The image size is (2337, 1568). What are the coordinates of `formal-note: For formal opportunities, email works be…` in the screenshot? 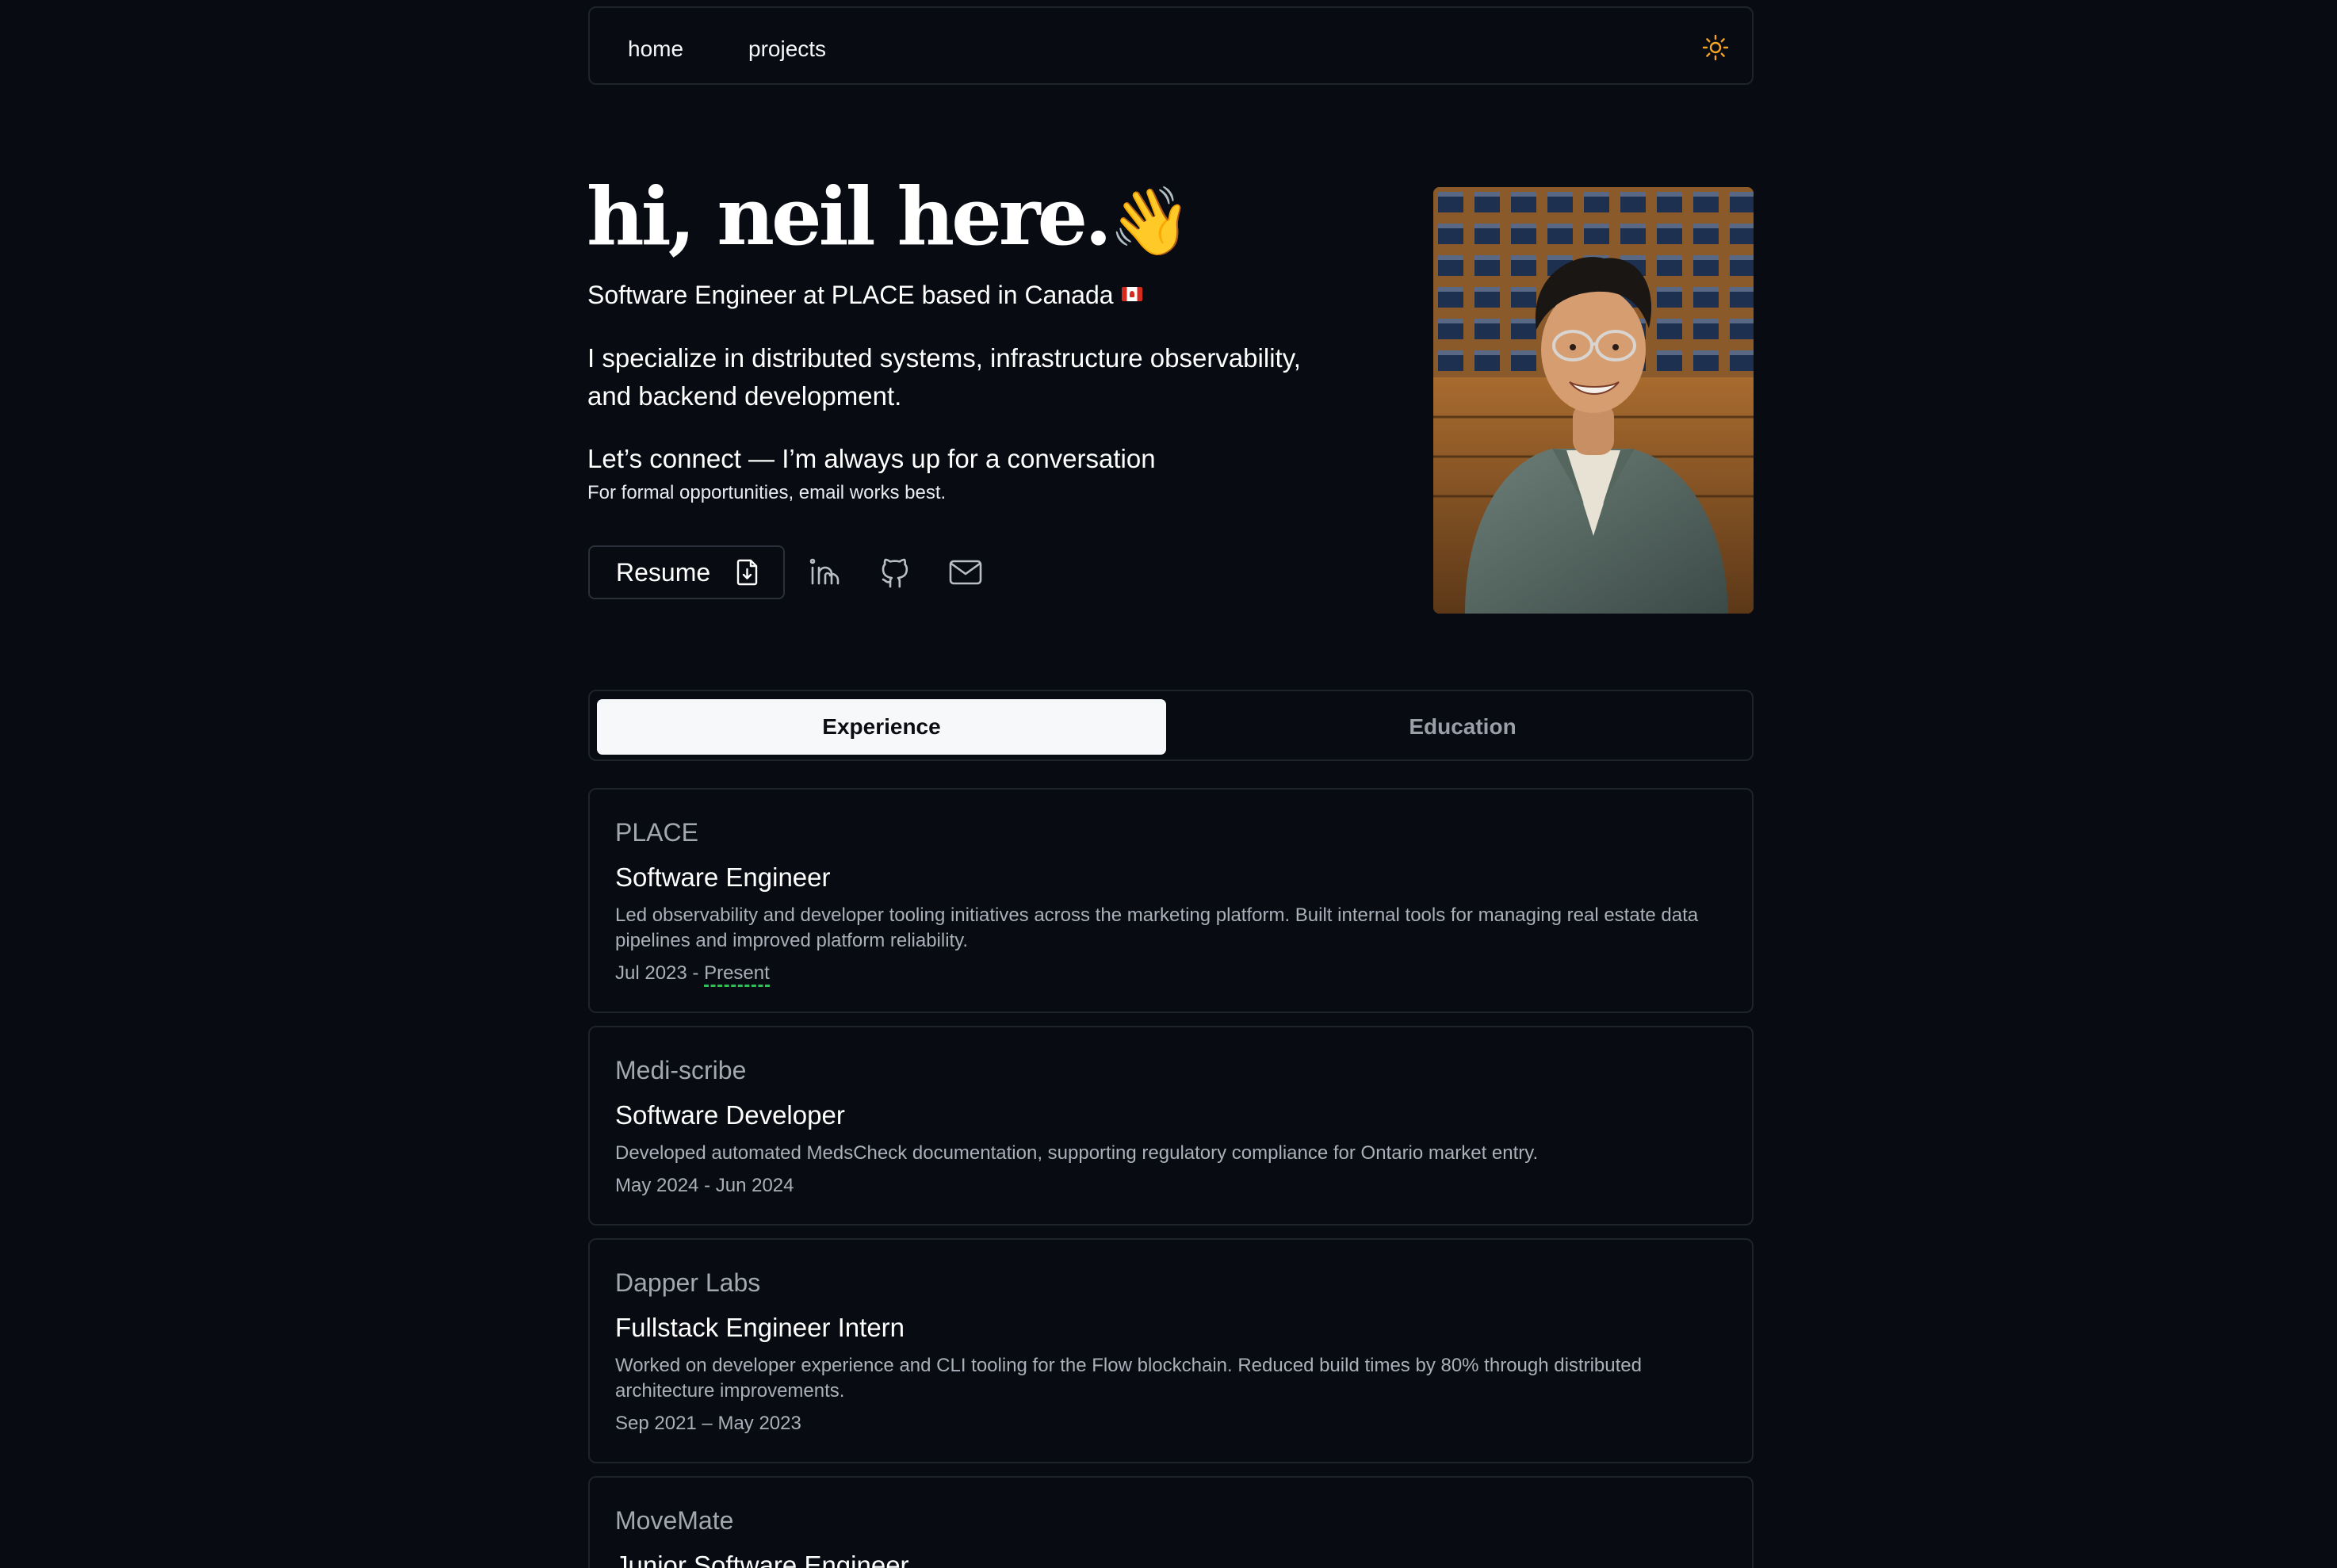 It's located at (767, 492).